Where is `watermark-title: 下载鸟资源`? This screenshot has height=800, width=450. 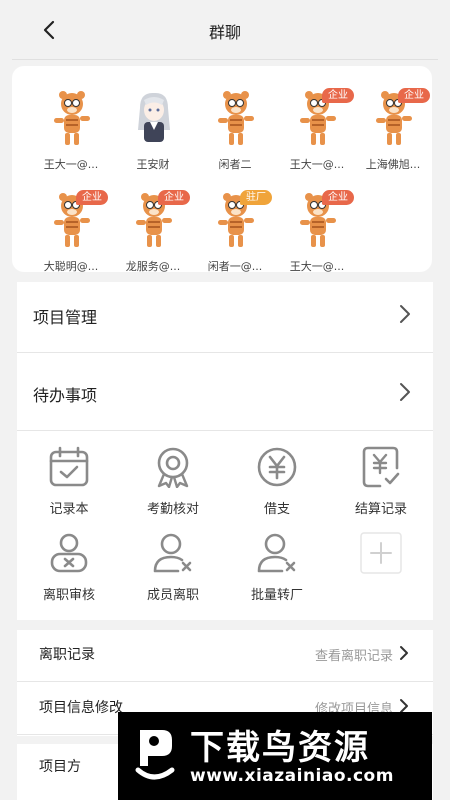 watermark-title: 下载鸟资源 is located at coordinates (280, 748).